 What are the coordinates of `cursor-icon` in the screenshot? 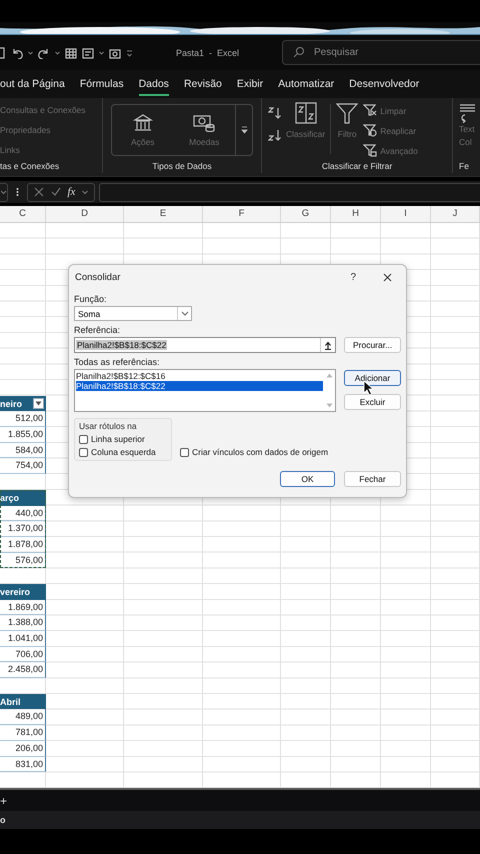 It's located at (368, 388).